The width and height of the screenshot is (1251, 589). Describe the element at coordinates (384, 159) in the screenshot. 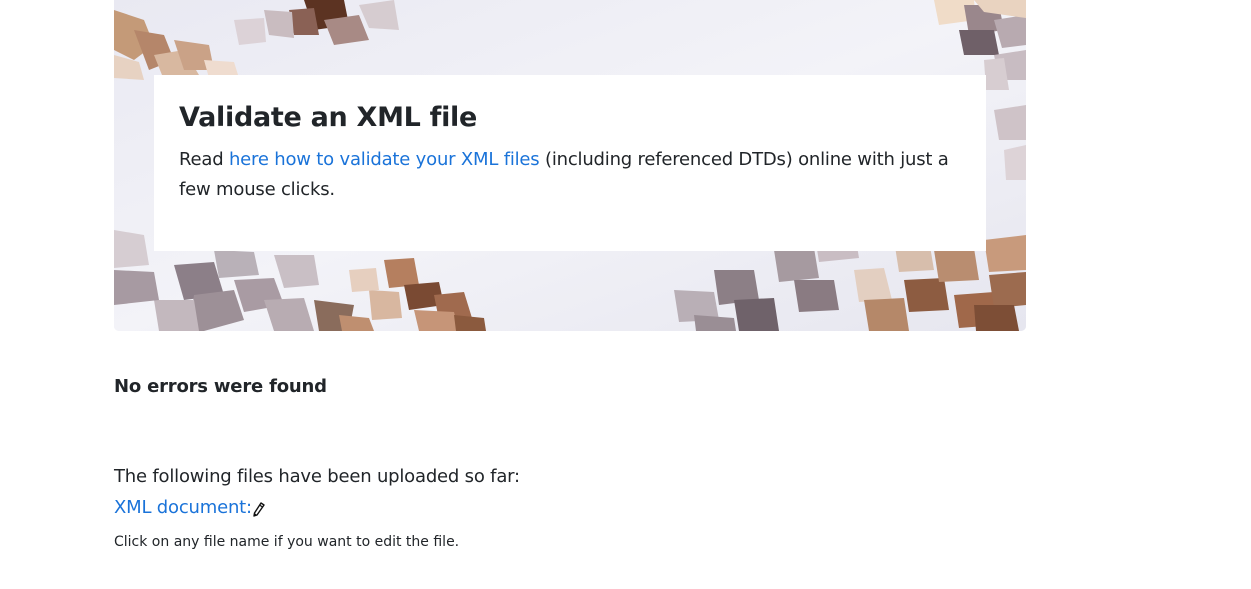

I see `validation-help-link: here how to validate your XML files` at that location.